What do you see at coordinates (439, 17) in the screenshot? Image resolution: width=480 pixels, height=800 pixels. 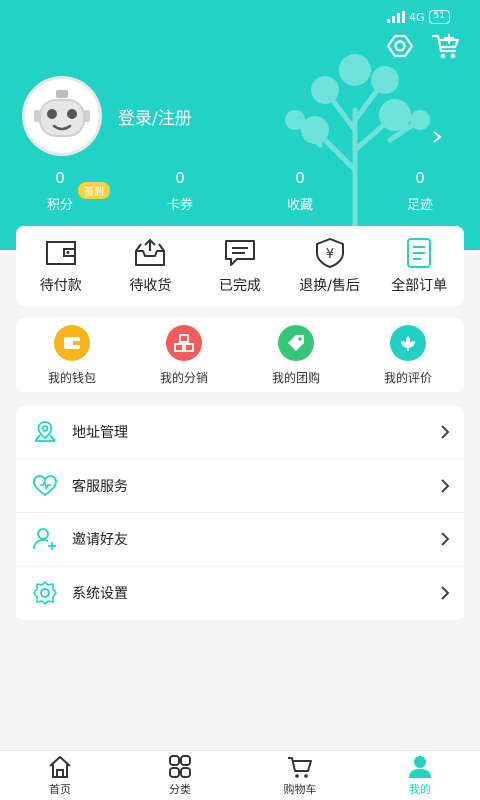 I see `battery-level: 51` at bounding box center [439, 17].